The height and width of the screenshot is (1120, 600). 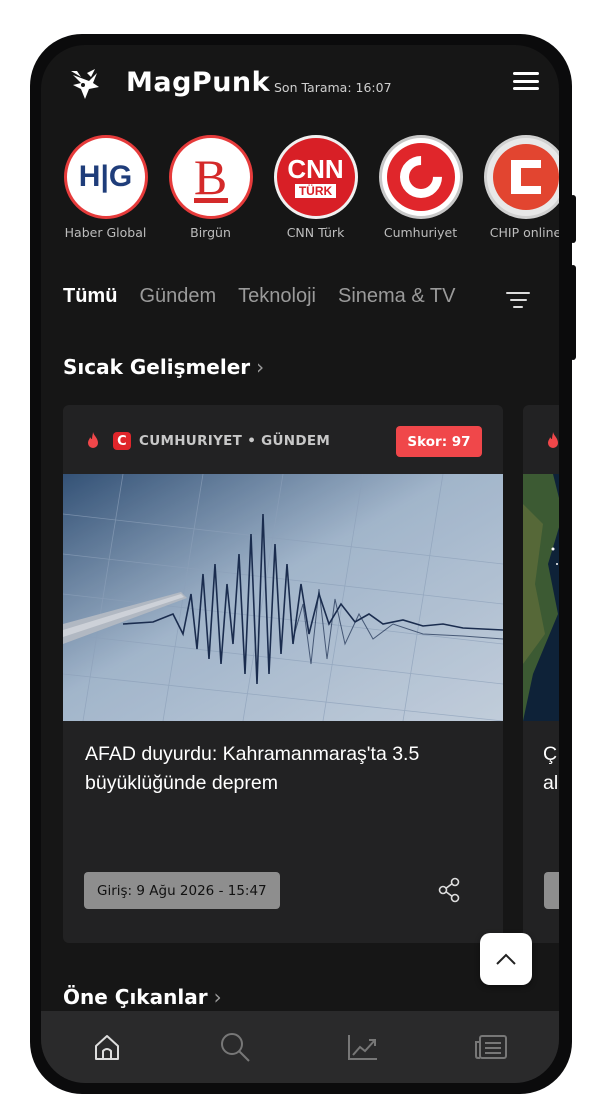 I want to click on card-date: Giriş: 9 Ağu 2026 - 15:47, so click(x=182, y=890).